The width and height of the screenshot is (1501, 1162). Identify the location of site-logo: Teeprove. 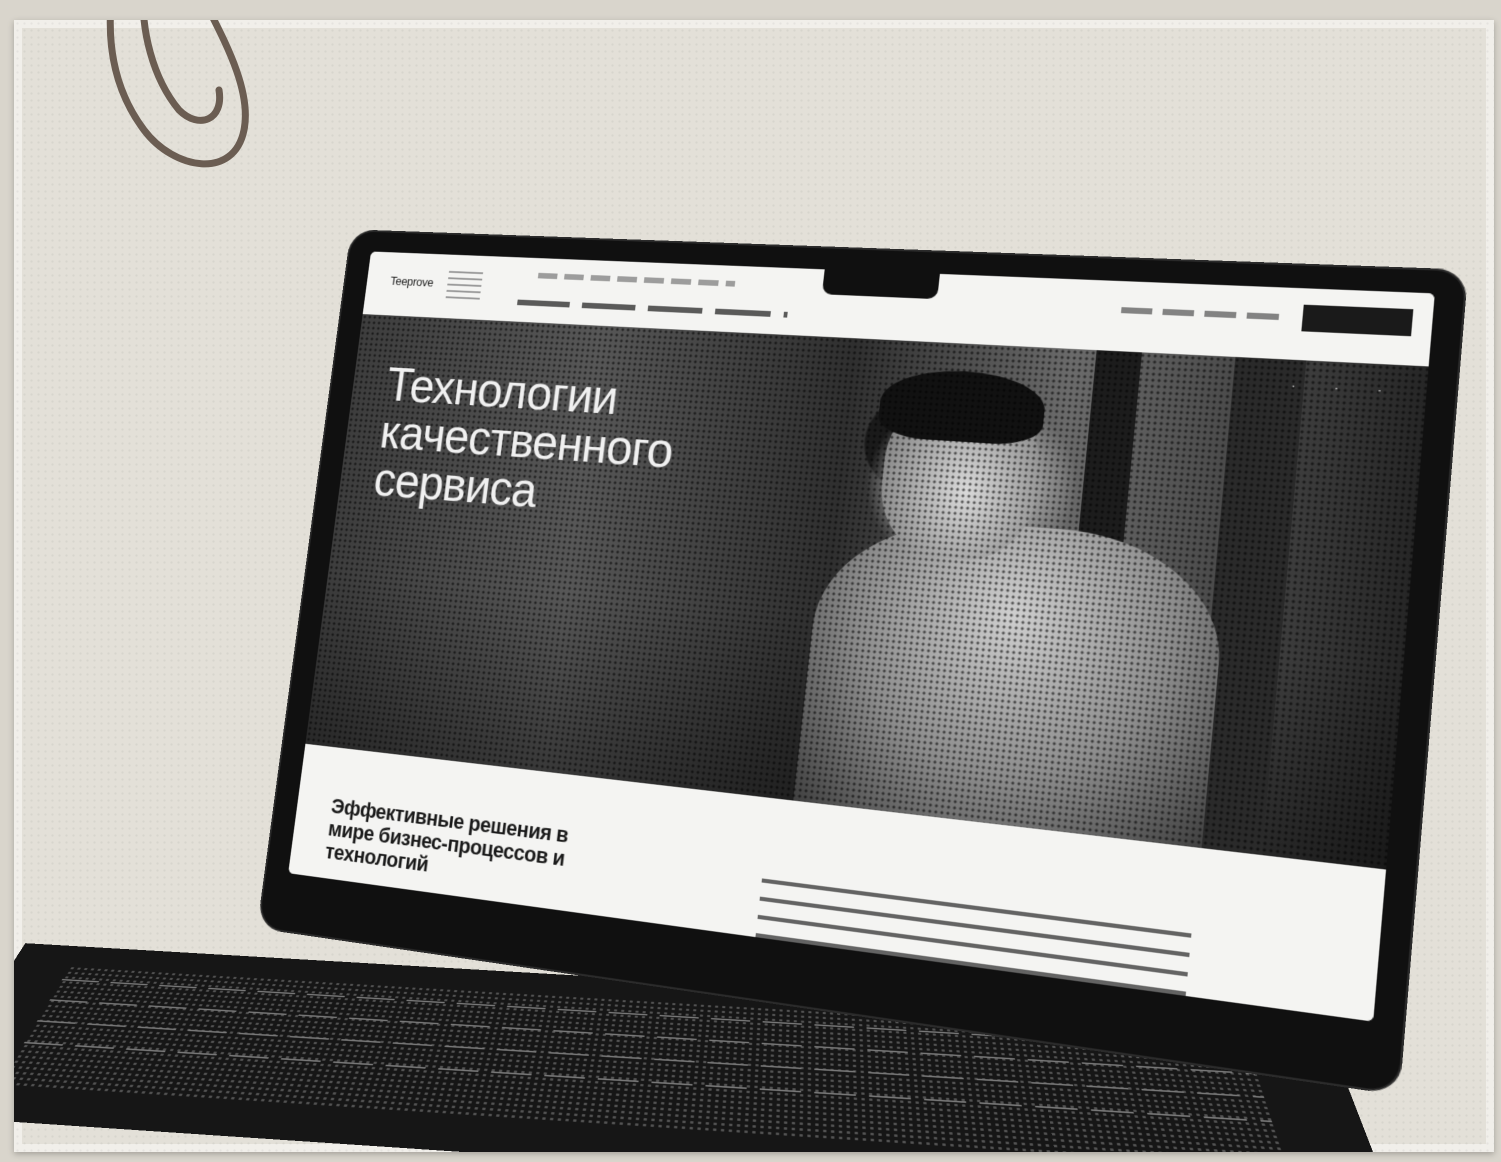
(412, 281).